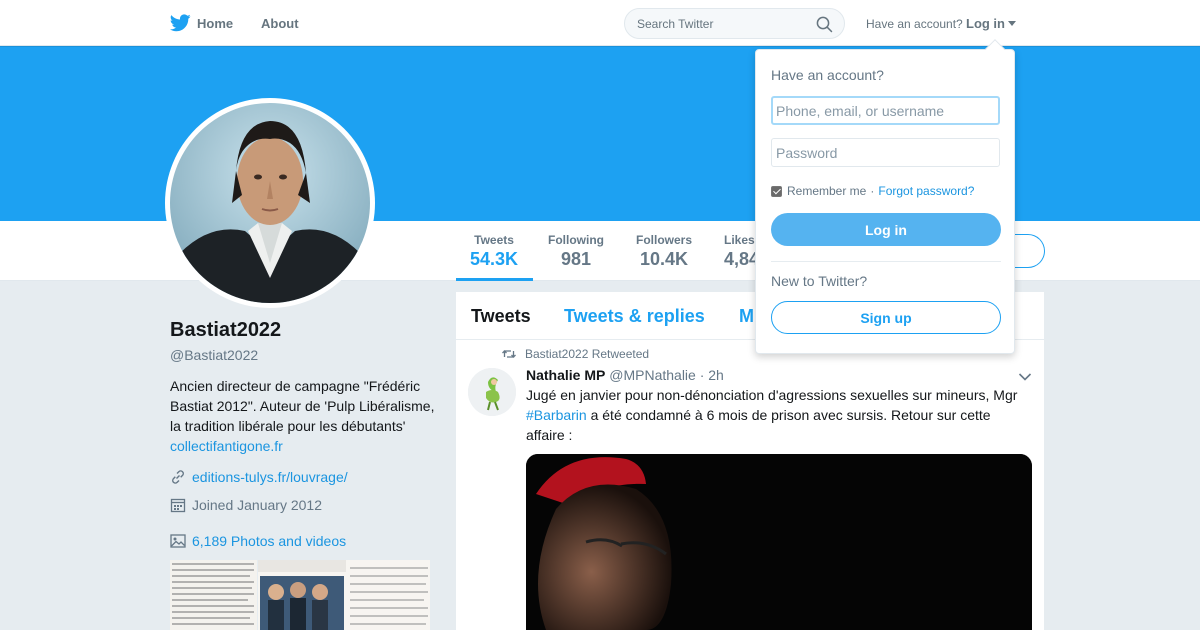 Image resolution: width=1200 pixels, height=630 pixels. I want to click on stat-likes: Likes 4,84, so click(741, 251).